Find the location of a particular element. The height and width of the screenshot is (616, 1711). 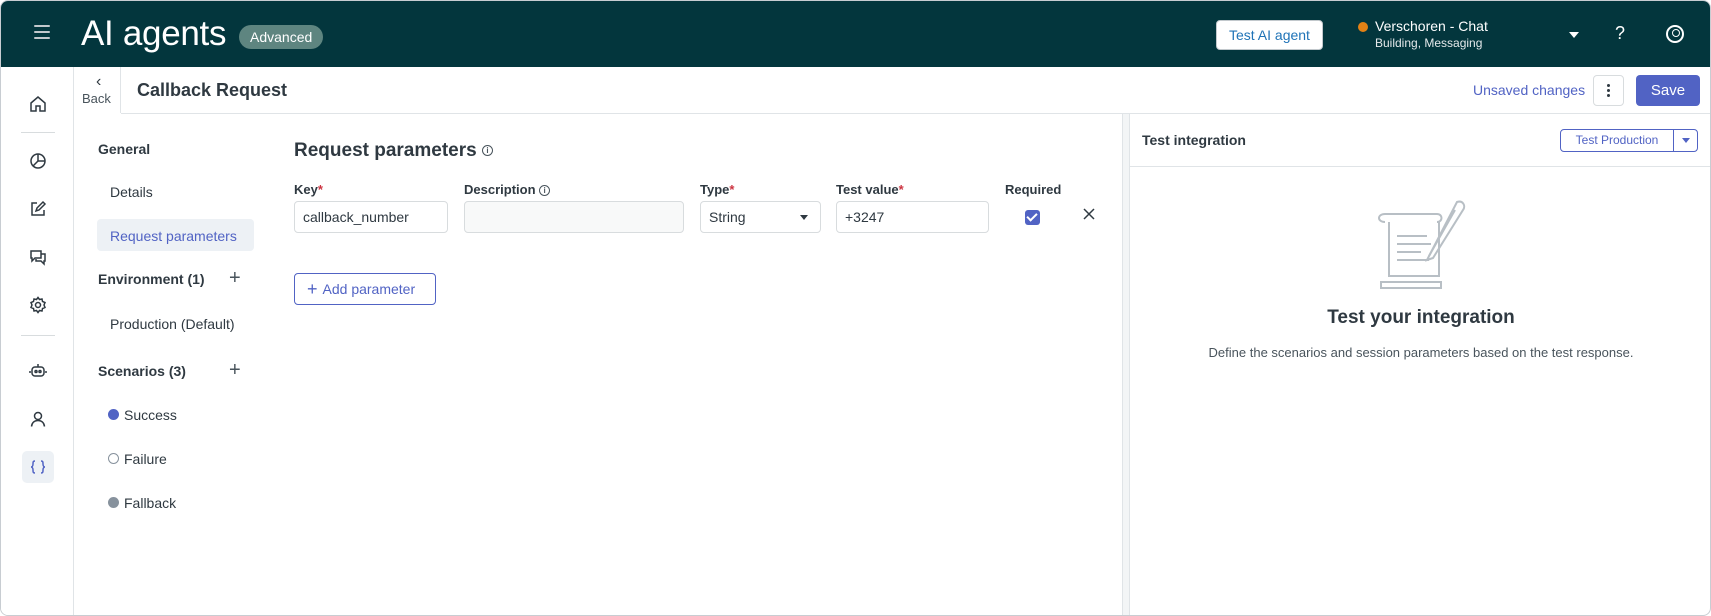

panel-divider is located at coordinates (1420, 166).